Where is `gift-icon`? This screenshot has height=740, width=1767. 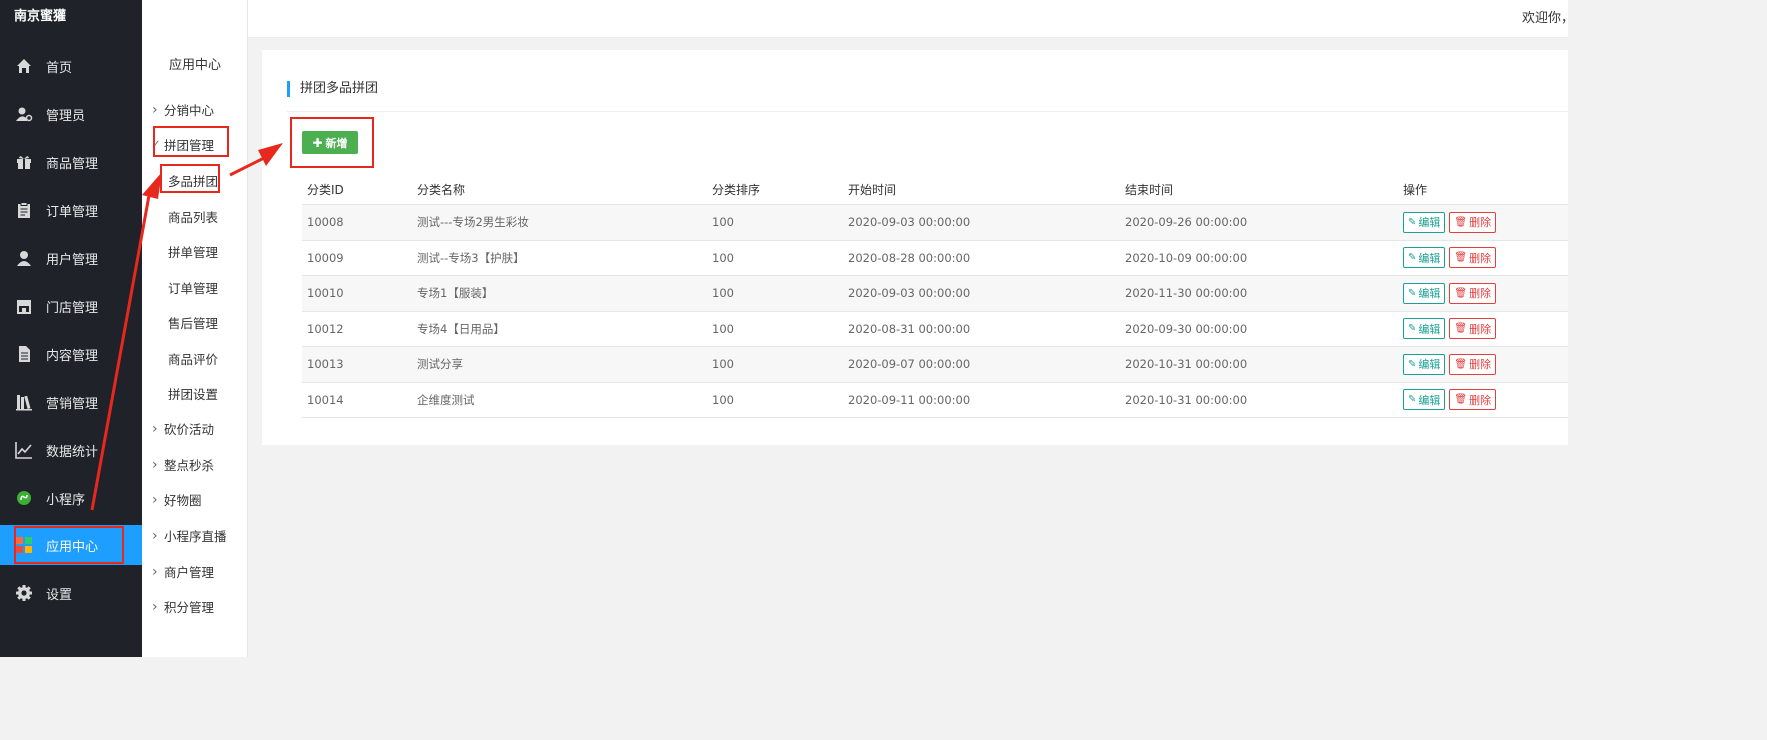
gift-icon is located at coordinates (24, 162).